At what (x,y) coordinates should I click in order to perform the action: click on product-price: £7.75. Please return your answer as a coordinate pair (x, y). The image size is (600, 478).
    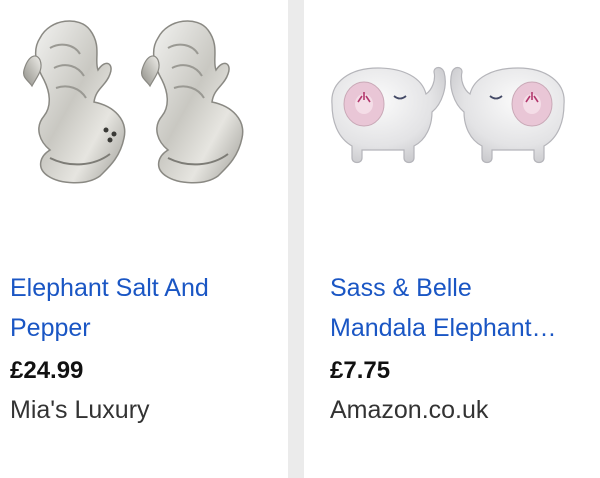
    Looking at the image, I should click on (360, 370).